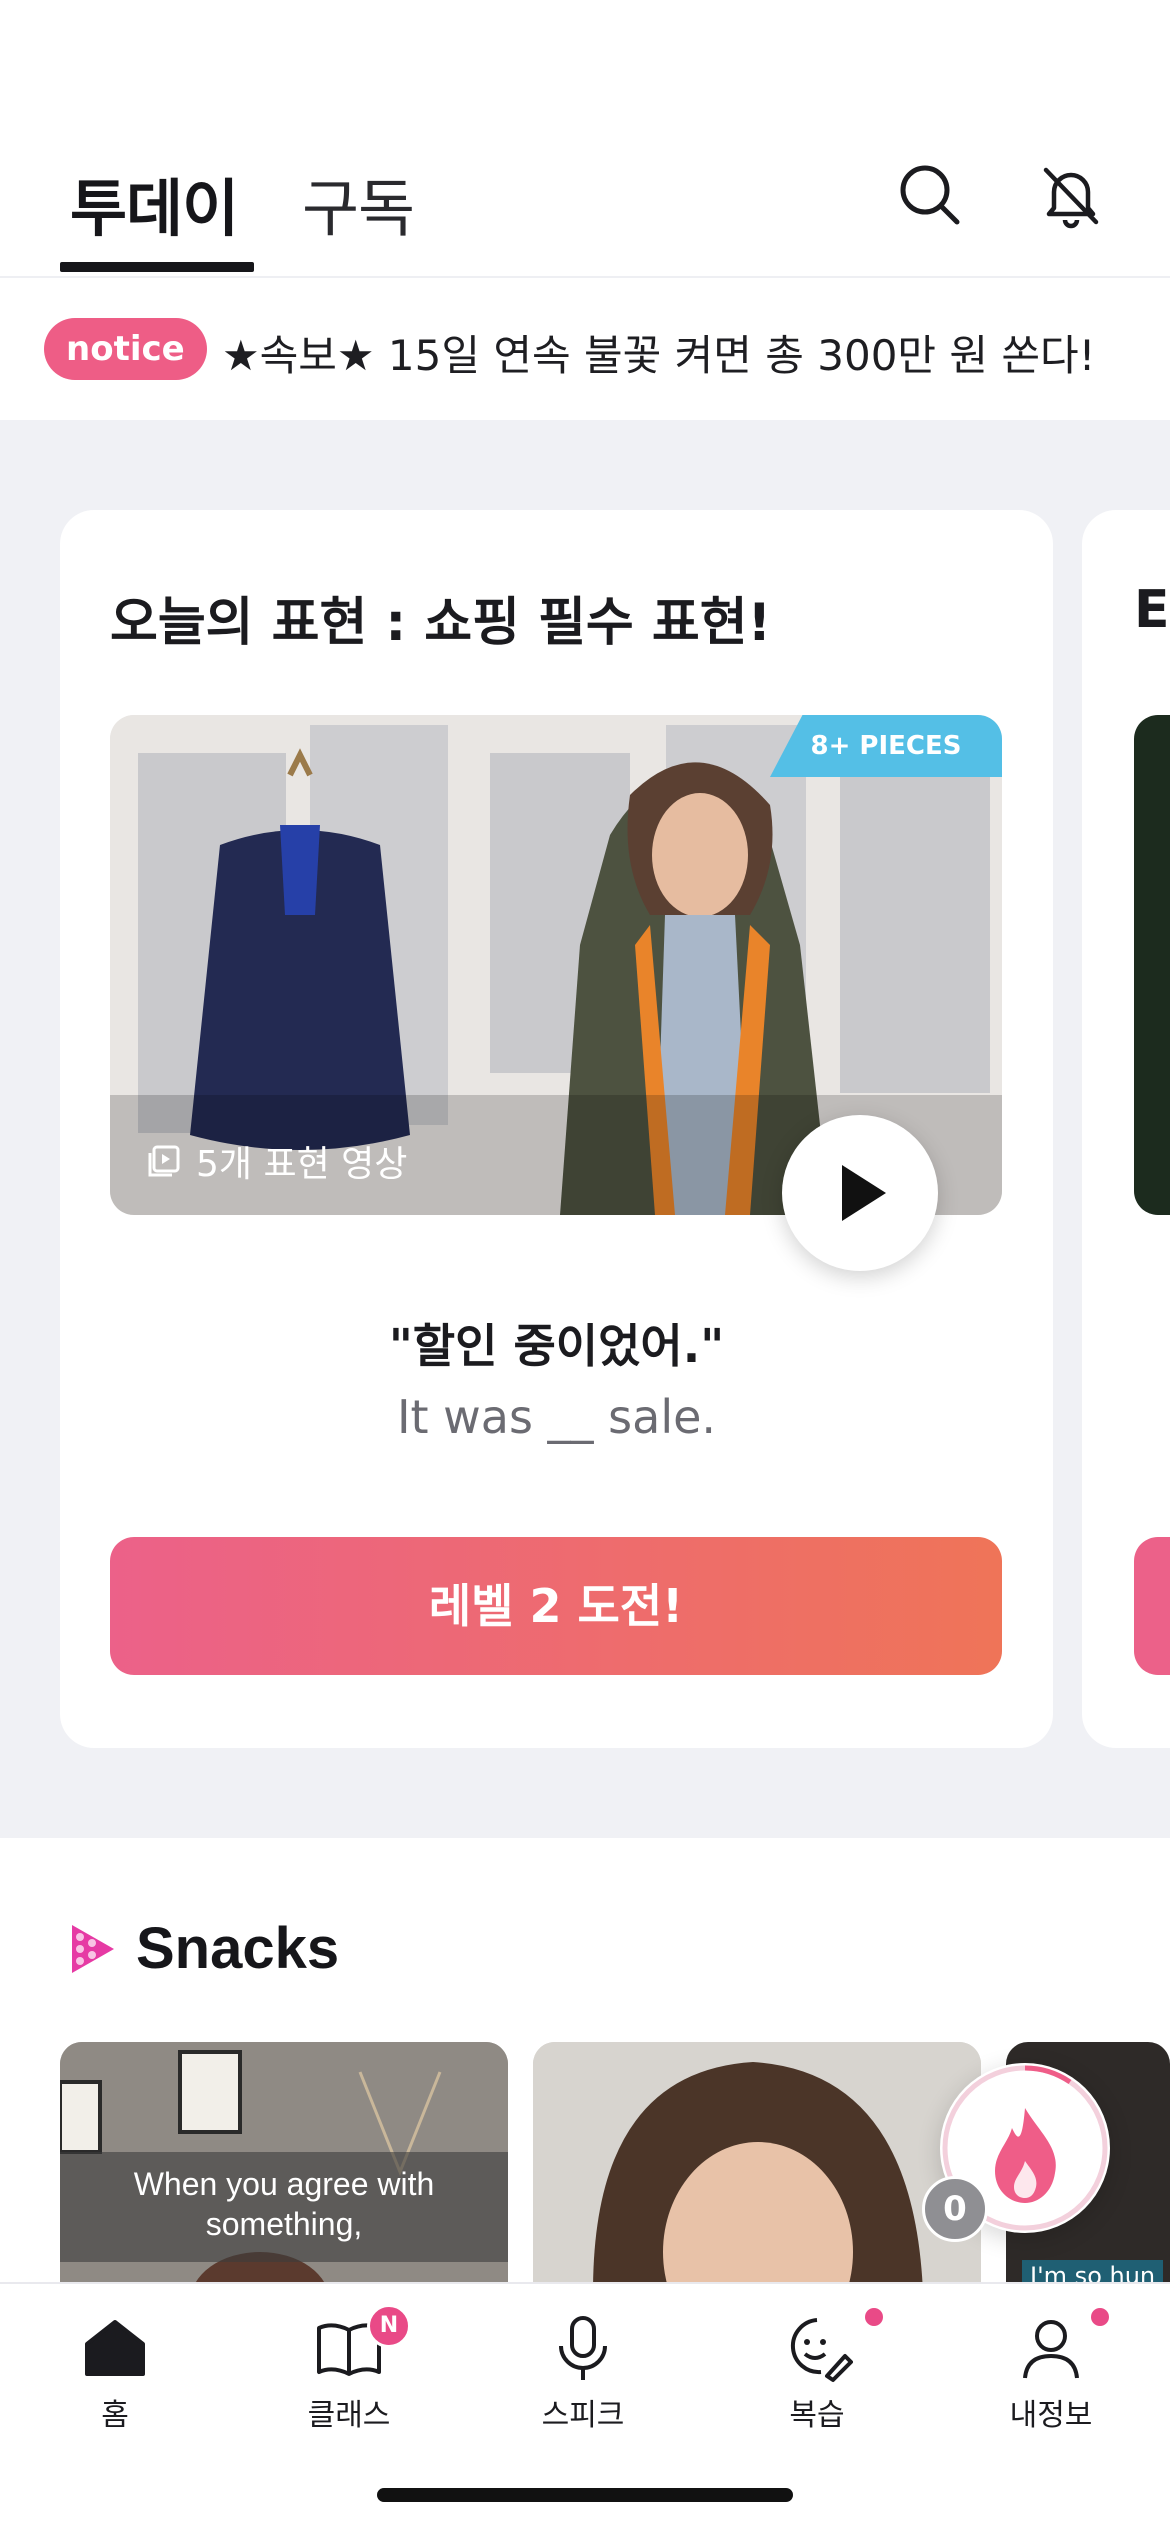 The width and height of the screenshot is (1170, 2534). I want to click on notice-text: ★속보★ 15일 연속 불꽃 켜면 총 300만 원 쏜다!, so click(659, 352).